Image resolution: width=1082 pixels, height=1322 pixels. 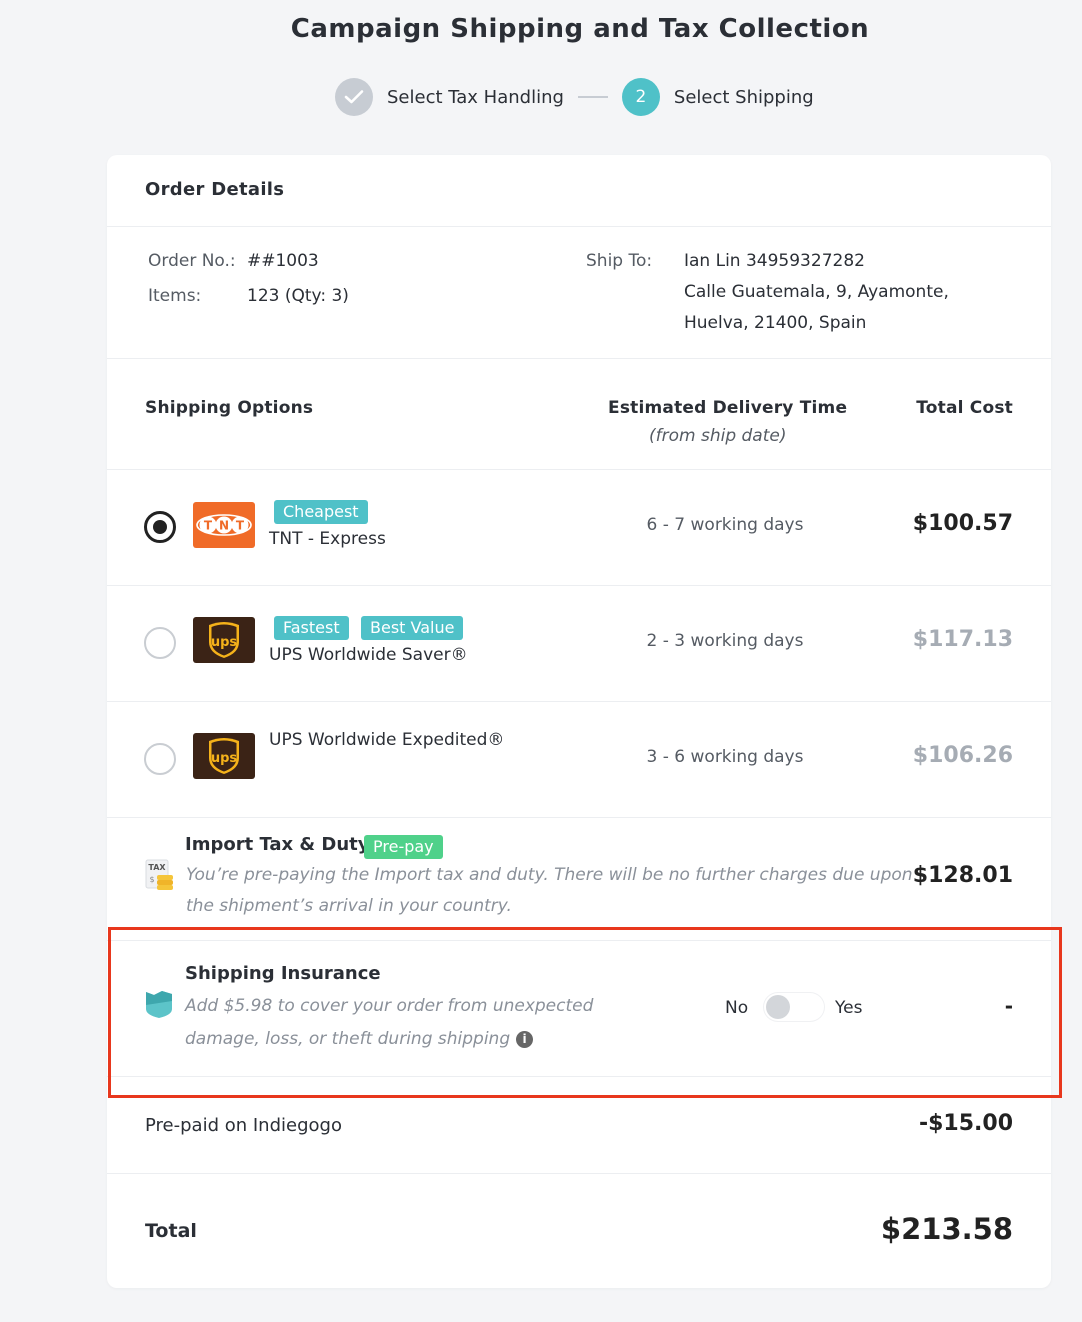 What do you see at coordinates (592, 97) in the screenshot?
I see `step-connector` at bounding box center [592, 97].